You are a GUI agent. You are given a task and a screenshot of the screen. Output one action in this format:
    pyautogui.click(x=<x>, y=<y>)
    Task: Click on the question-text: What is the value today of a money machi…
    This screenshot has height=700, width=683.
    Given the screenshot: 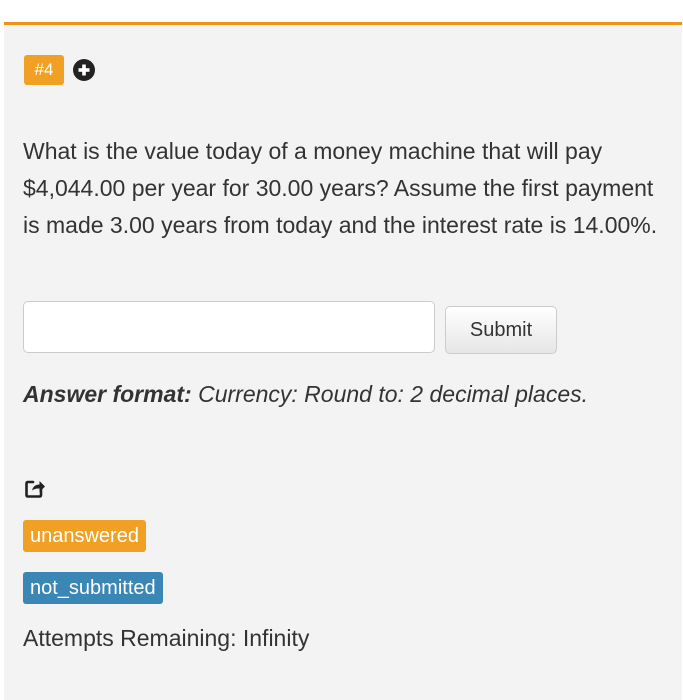 What is the action you would take?
    pyautogui.click(x=340, y=188)
    